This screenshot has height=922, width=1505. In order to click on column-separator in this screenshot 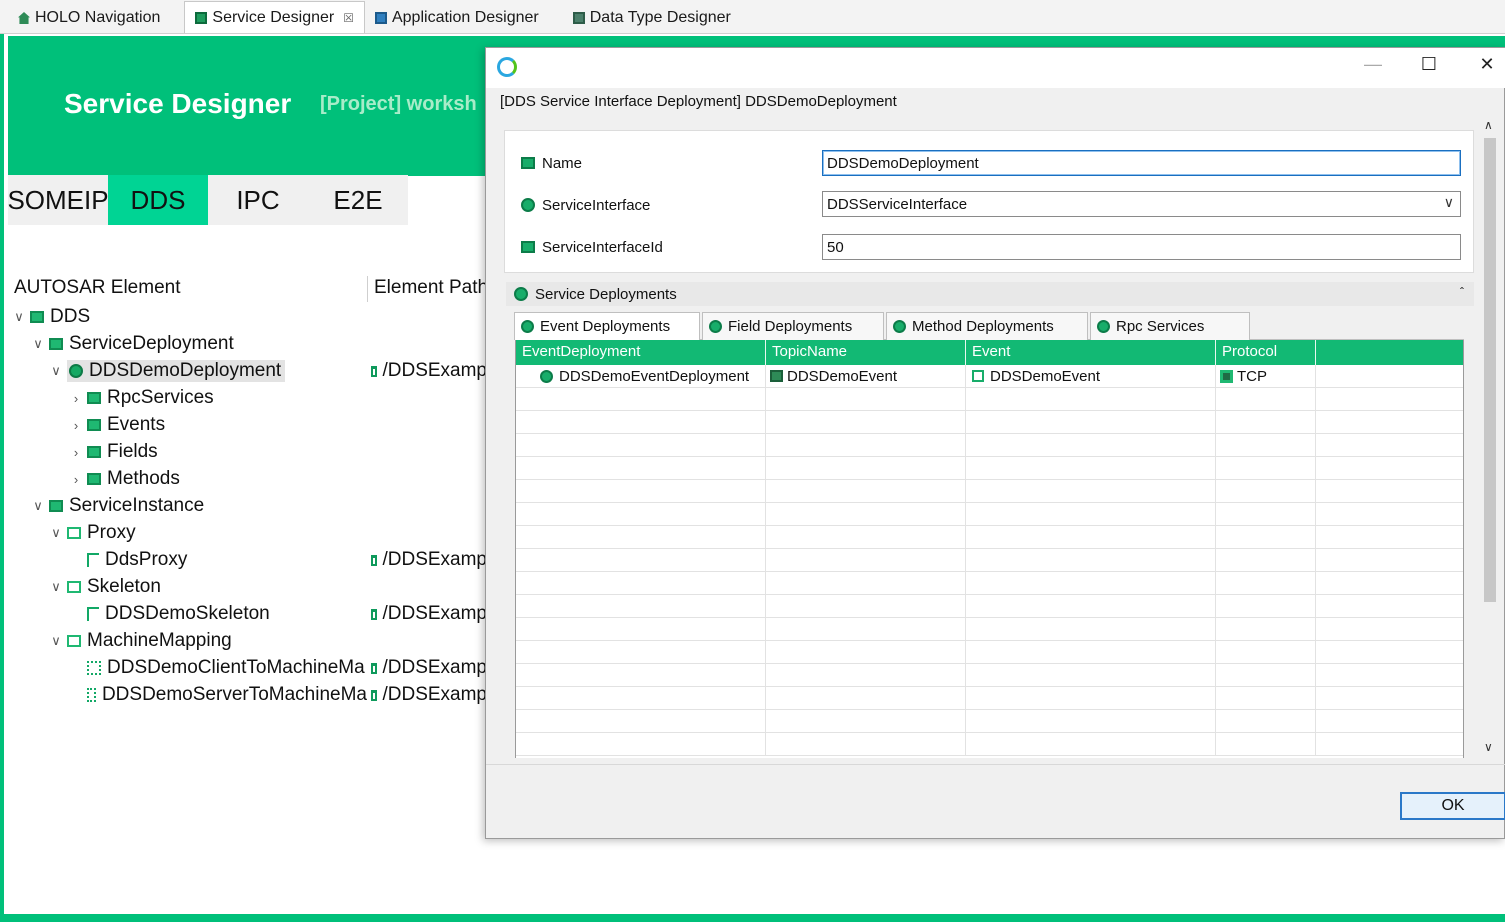, I will do `click(367, 289)`.